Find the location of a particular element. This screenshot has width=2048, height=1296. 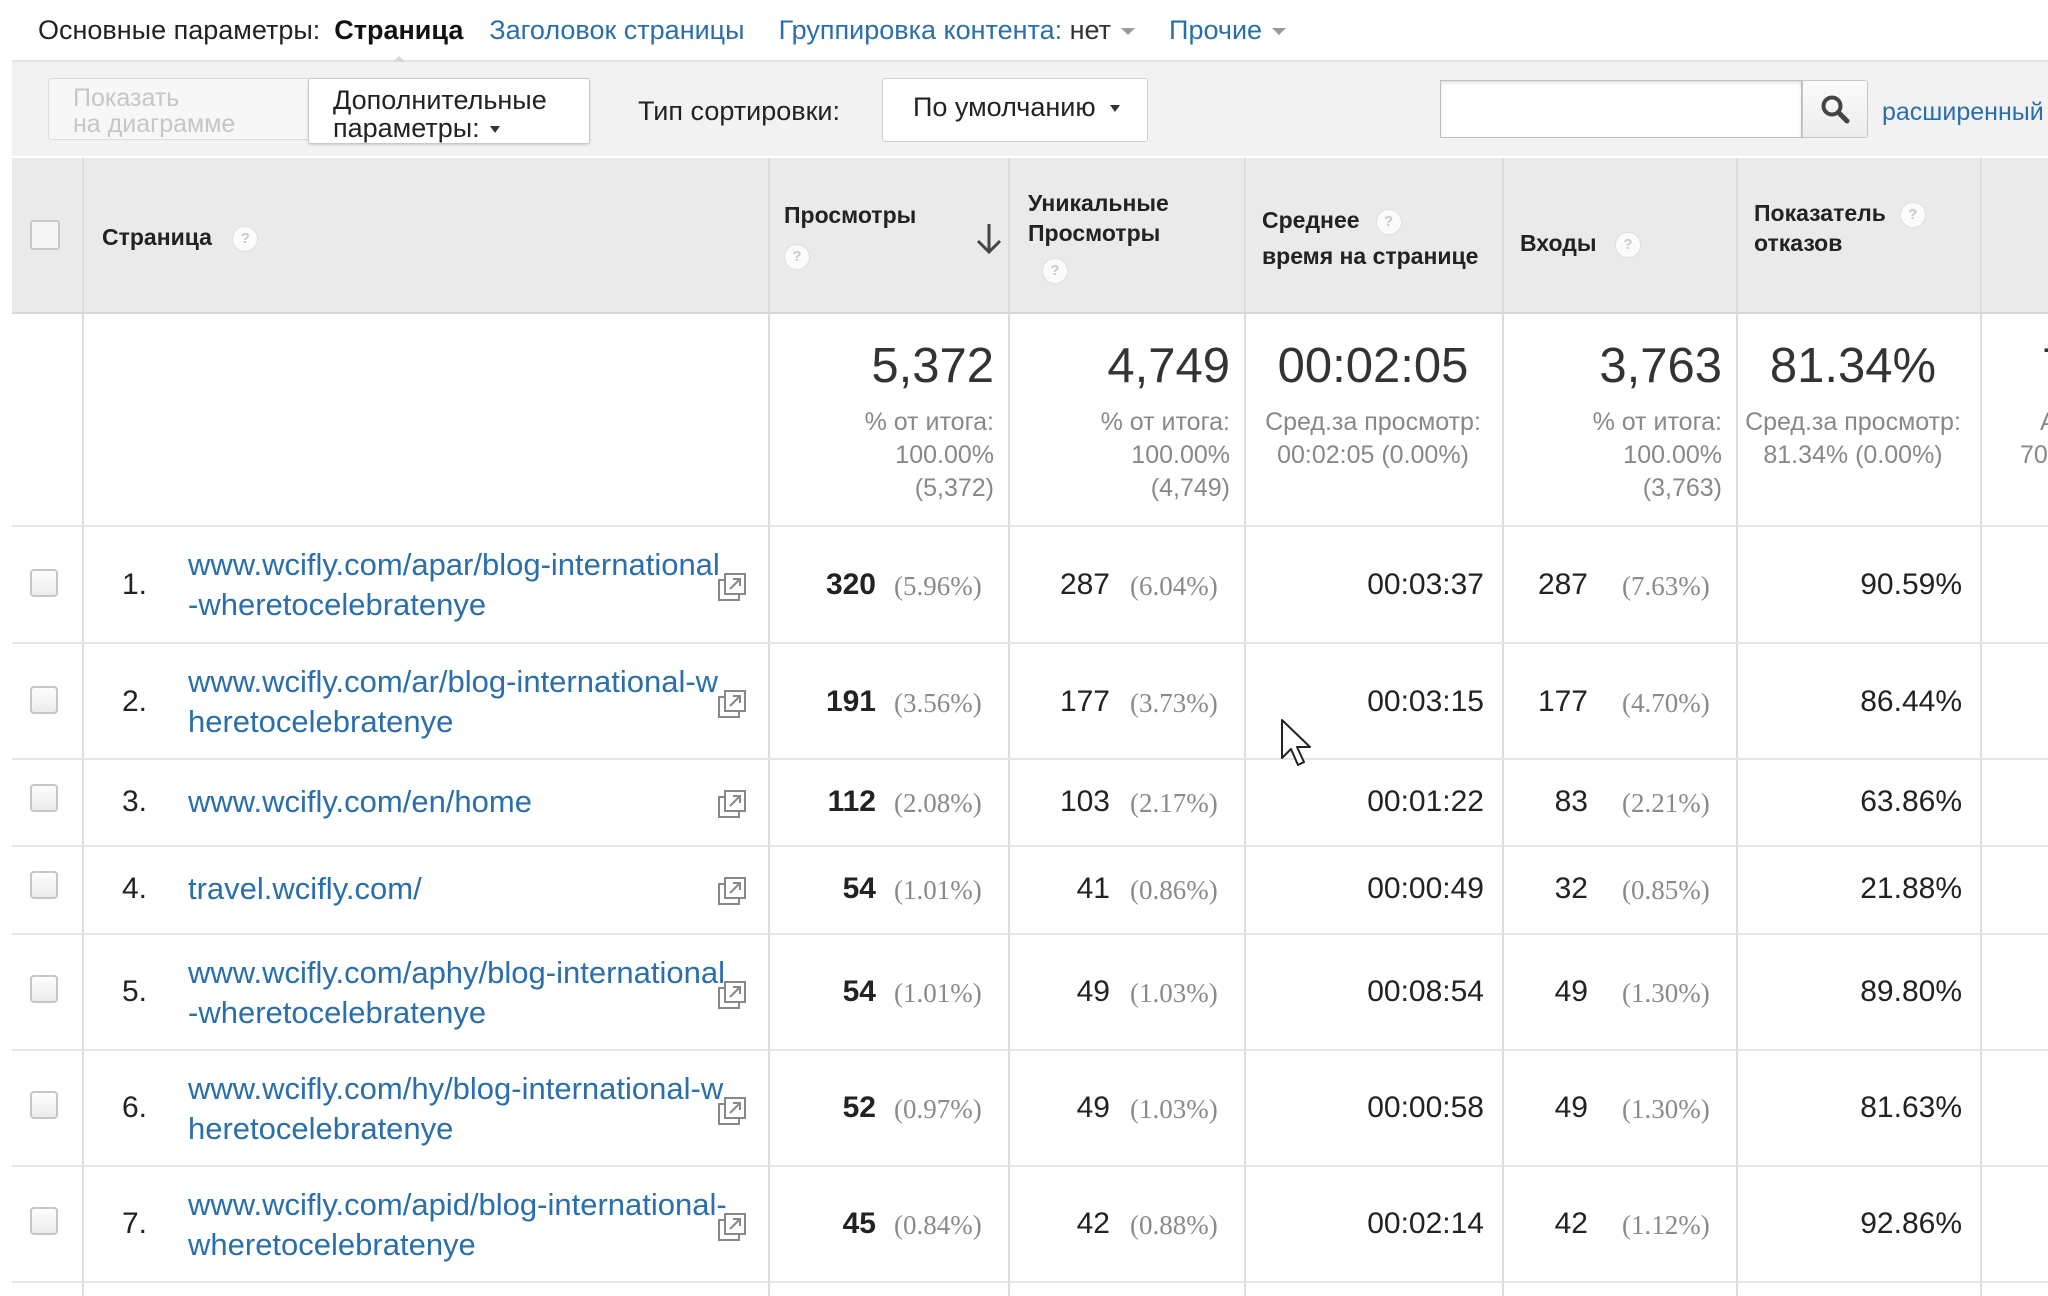

row-index: 1. is located at coordinates (135, 584).